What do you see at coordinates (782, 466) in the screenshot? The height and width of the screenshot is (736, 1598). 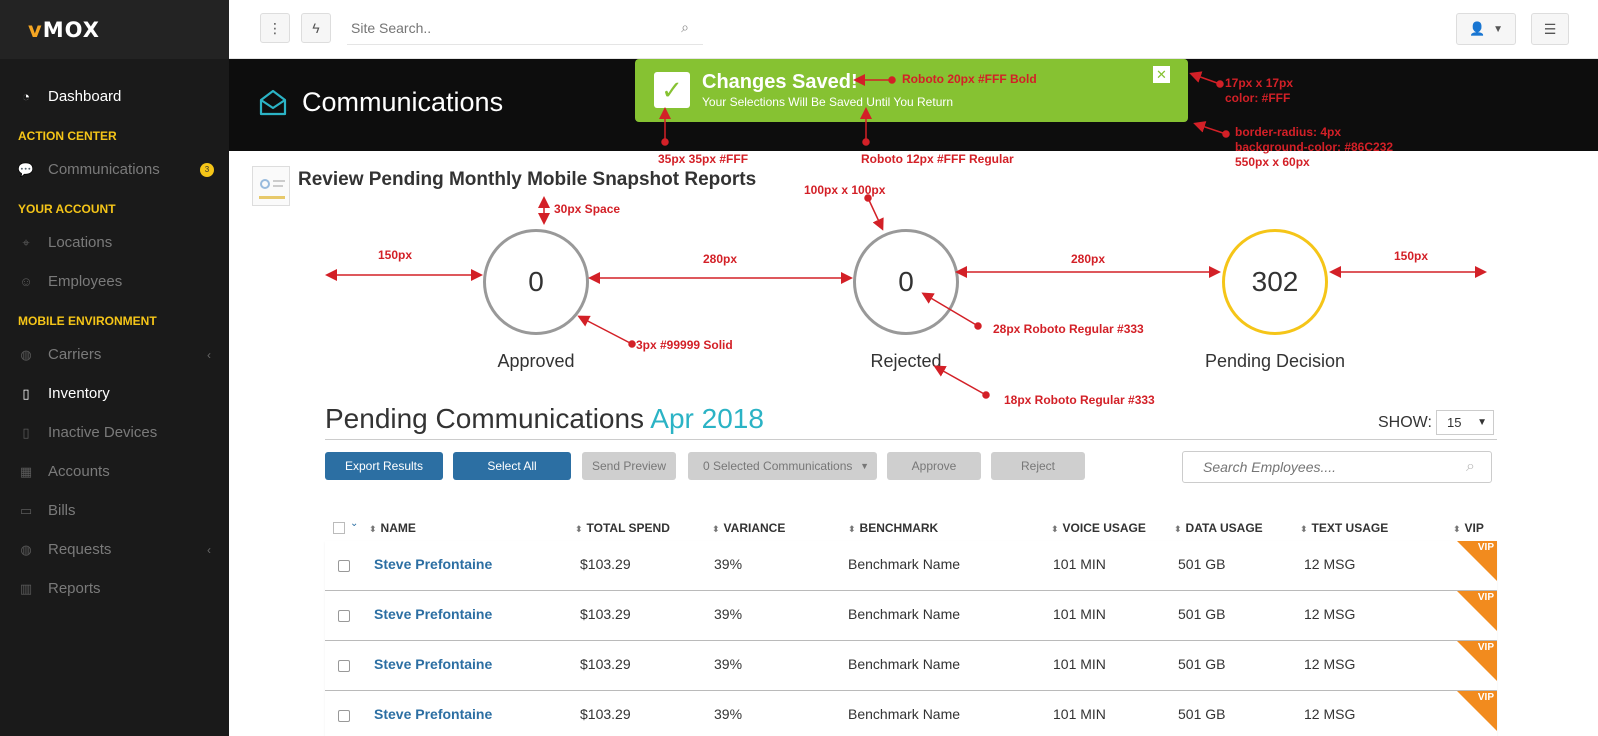 I see `selected-communications-dropdown: 0 Selected Communications ▼` at bounding box center [782, 466].